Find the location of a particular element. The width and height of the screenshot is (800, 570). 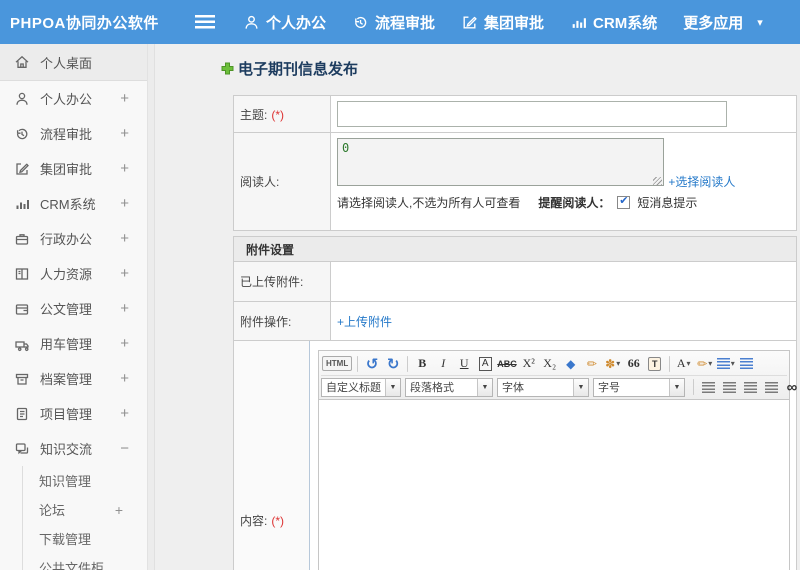

knowledge-exchange-submenu: 知识管理 论坛 + 下载管理 公共文件柜 is located at coordinates (84, 518).